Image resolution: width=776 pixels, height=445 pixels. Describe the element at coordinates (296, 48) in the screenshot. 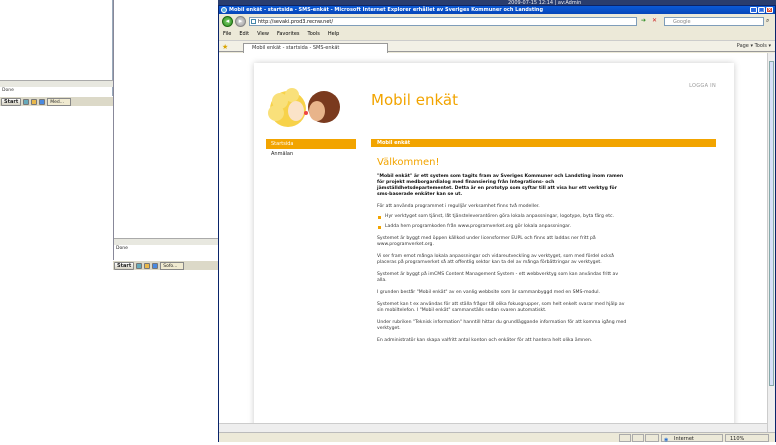

I see `tab-label: Mobil enkät - startsida - SMS-enkät` at that location.